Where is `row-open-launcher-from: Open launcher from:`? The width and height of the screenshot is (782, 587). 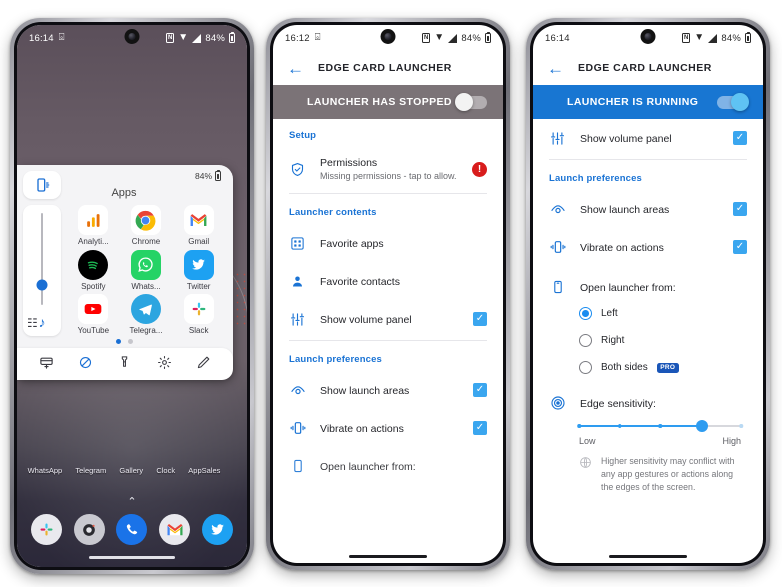
row-open-launcher-from: Open launcher from: is located at coordinates (388, 466).